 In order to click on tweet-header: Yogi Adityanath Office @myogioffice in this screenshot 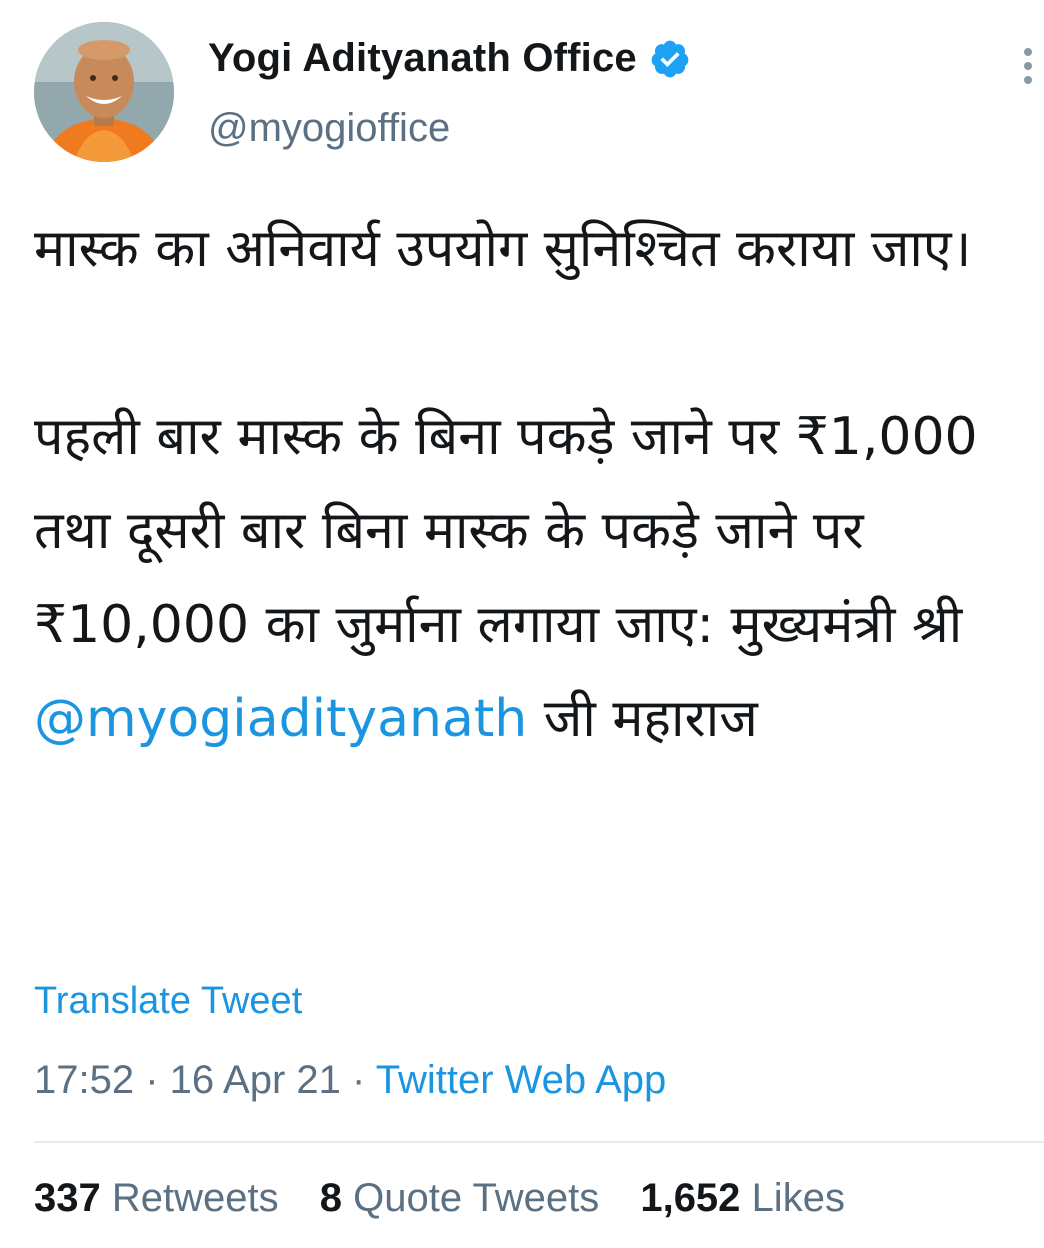, I will do `click(533, 92)`.